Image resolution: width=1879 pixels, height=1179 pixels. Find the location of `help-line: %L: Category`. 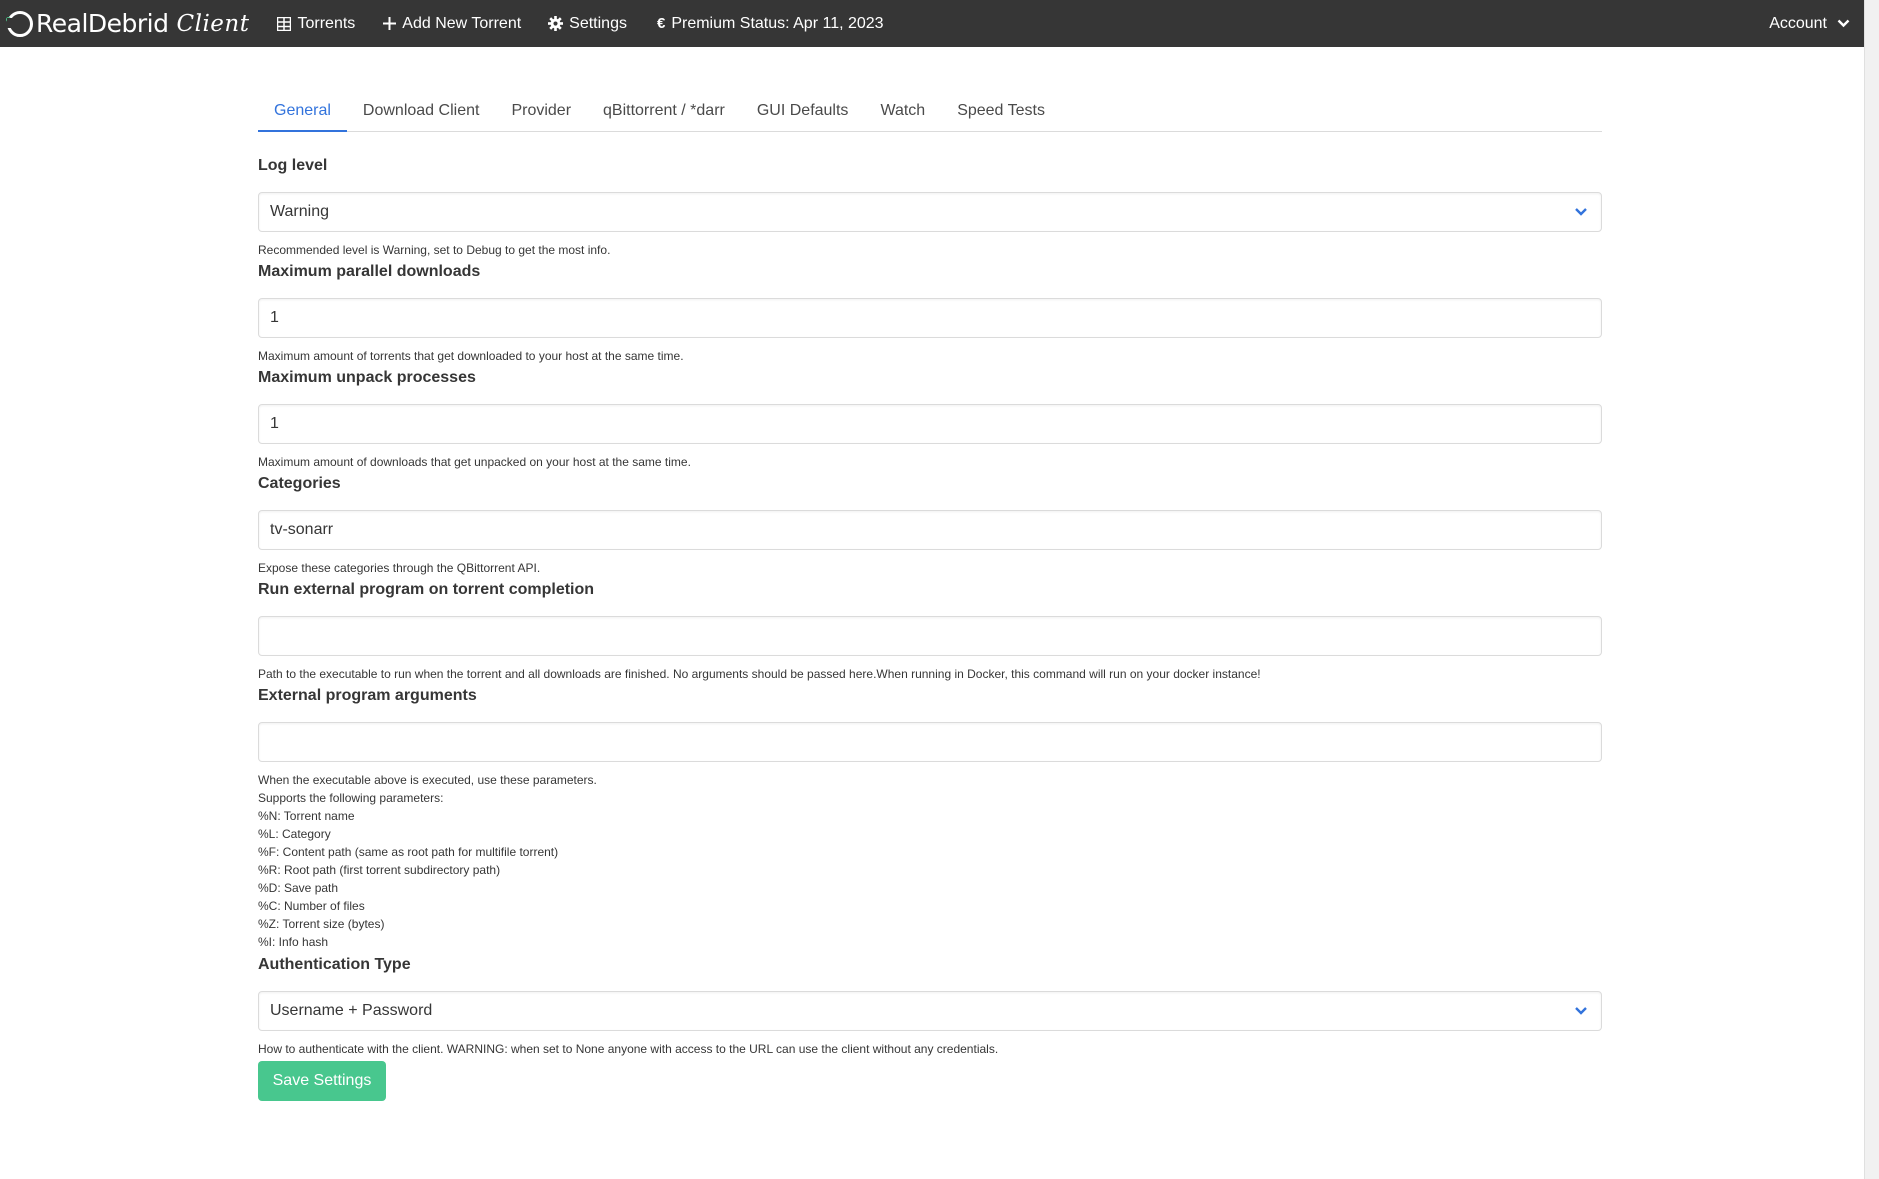

help-line: %L: Category is located at coordinates (294, 834).